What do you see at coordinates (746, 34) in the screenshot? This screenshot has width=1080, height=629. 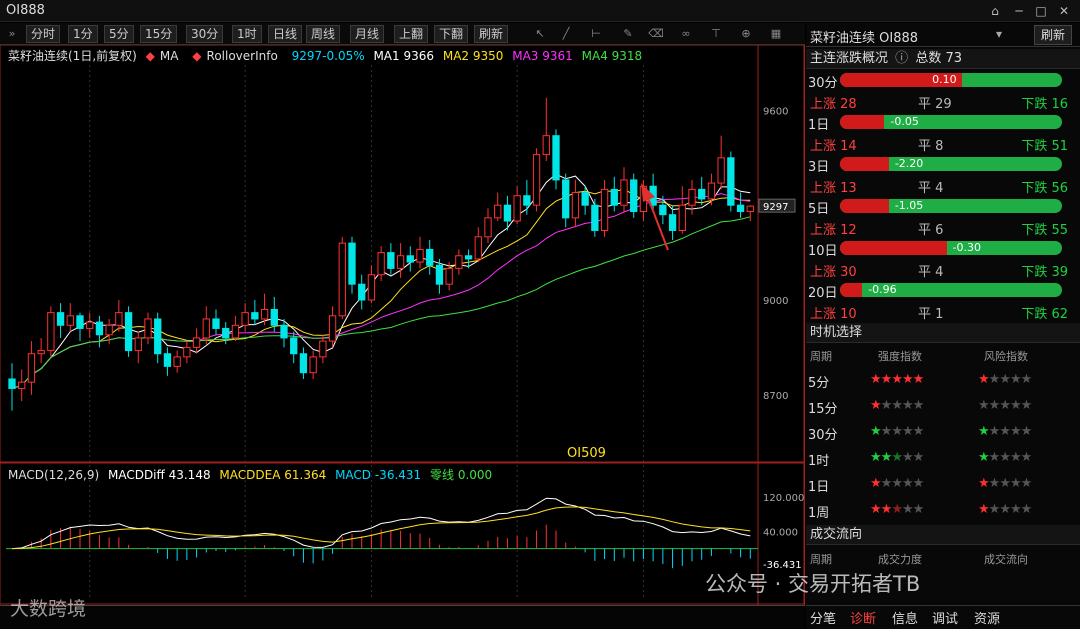 I see `zoom-icon: ⊕` at bounding box center [746, 34].